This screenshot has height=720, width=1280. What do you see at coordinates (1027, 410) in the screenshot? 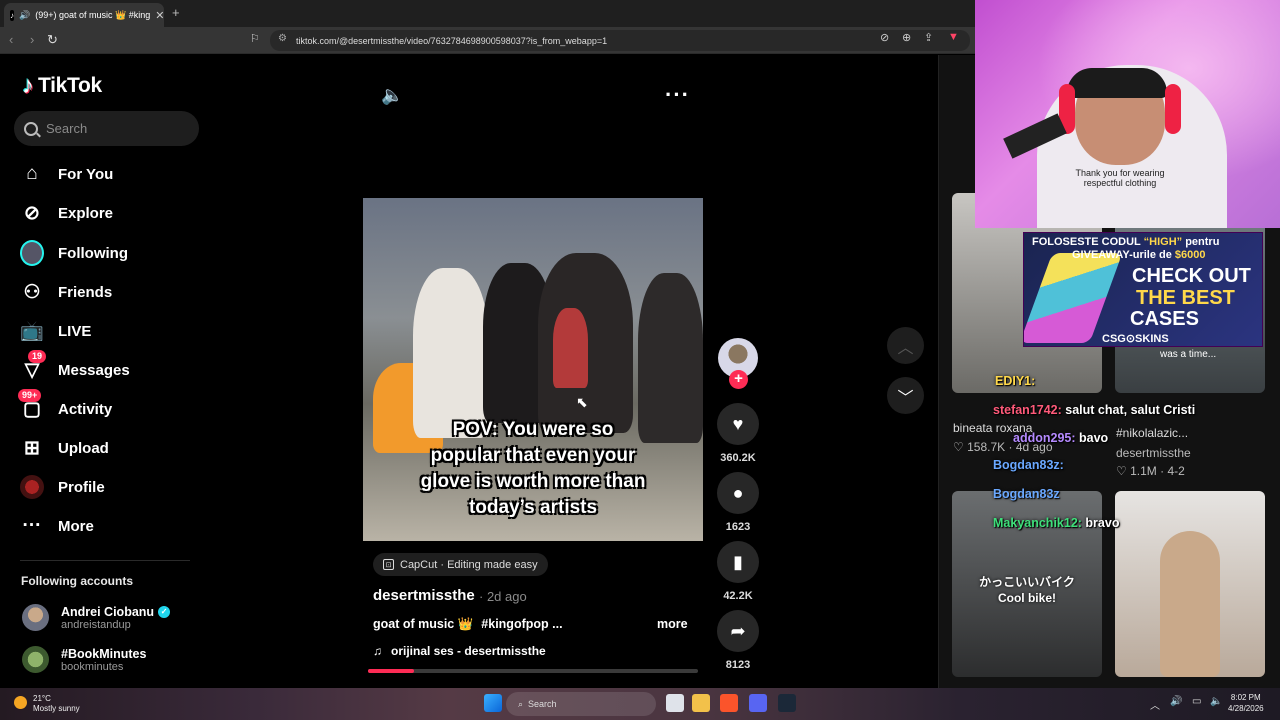
I see `chat-user: stefan1742:` at bounding box center [1027, 410].